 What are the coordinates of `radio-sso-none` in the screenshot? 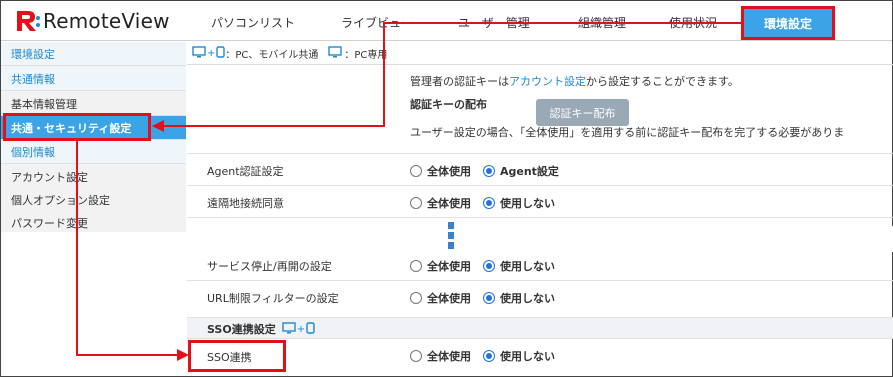 It's located at (489, 356).